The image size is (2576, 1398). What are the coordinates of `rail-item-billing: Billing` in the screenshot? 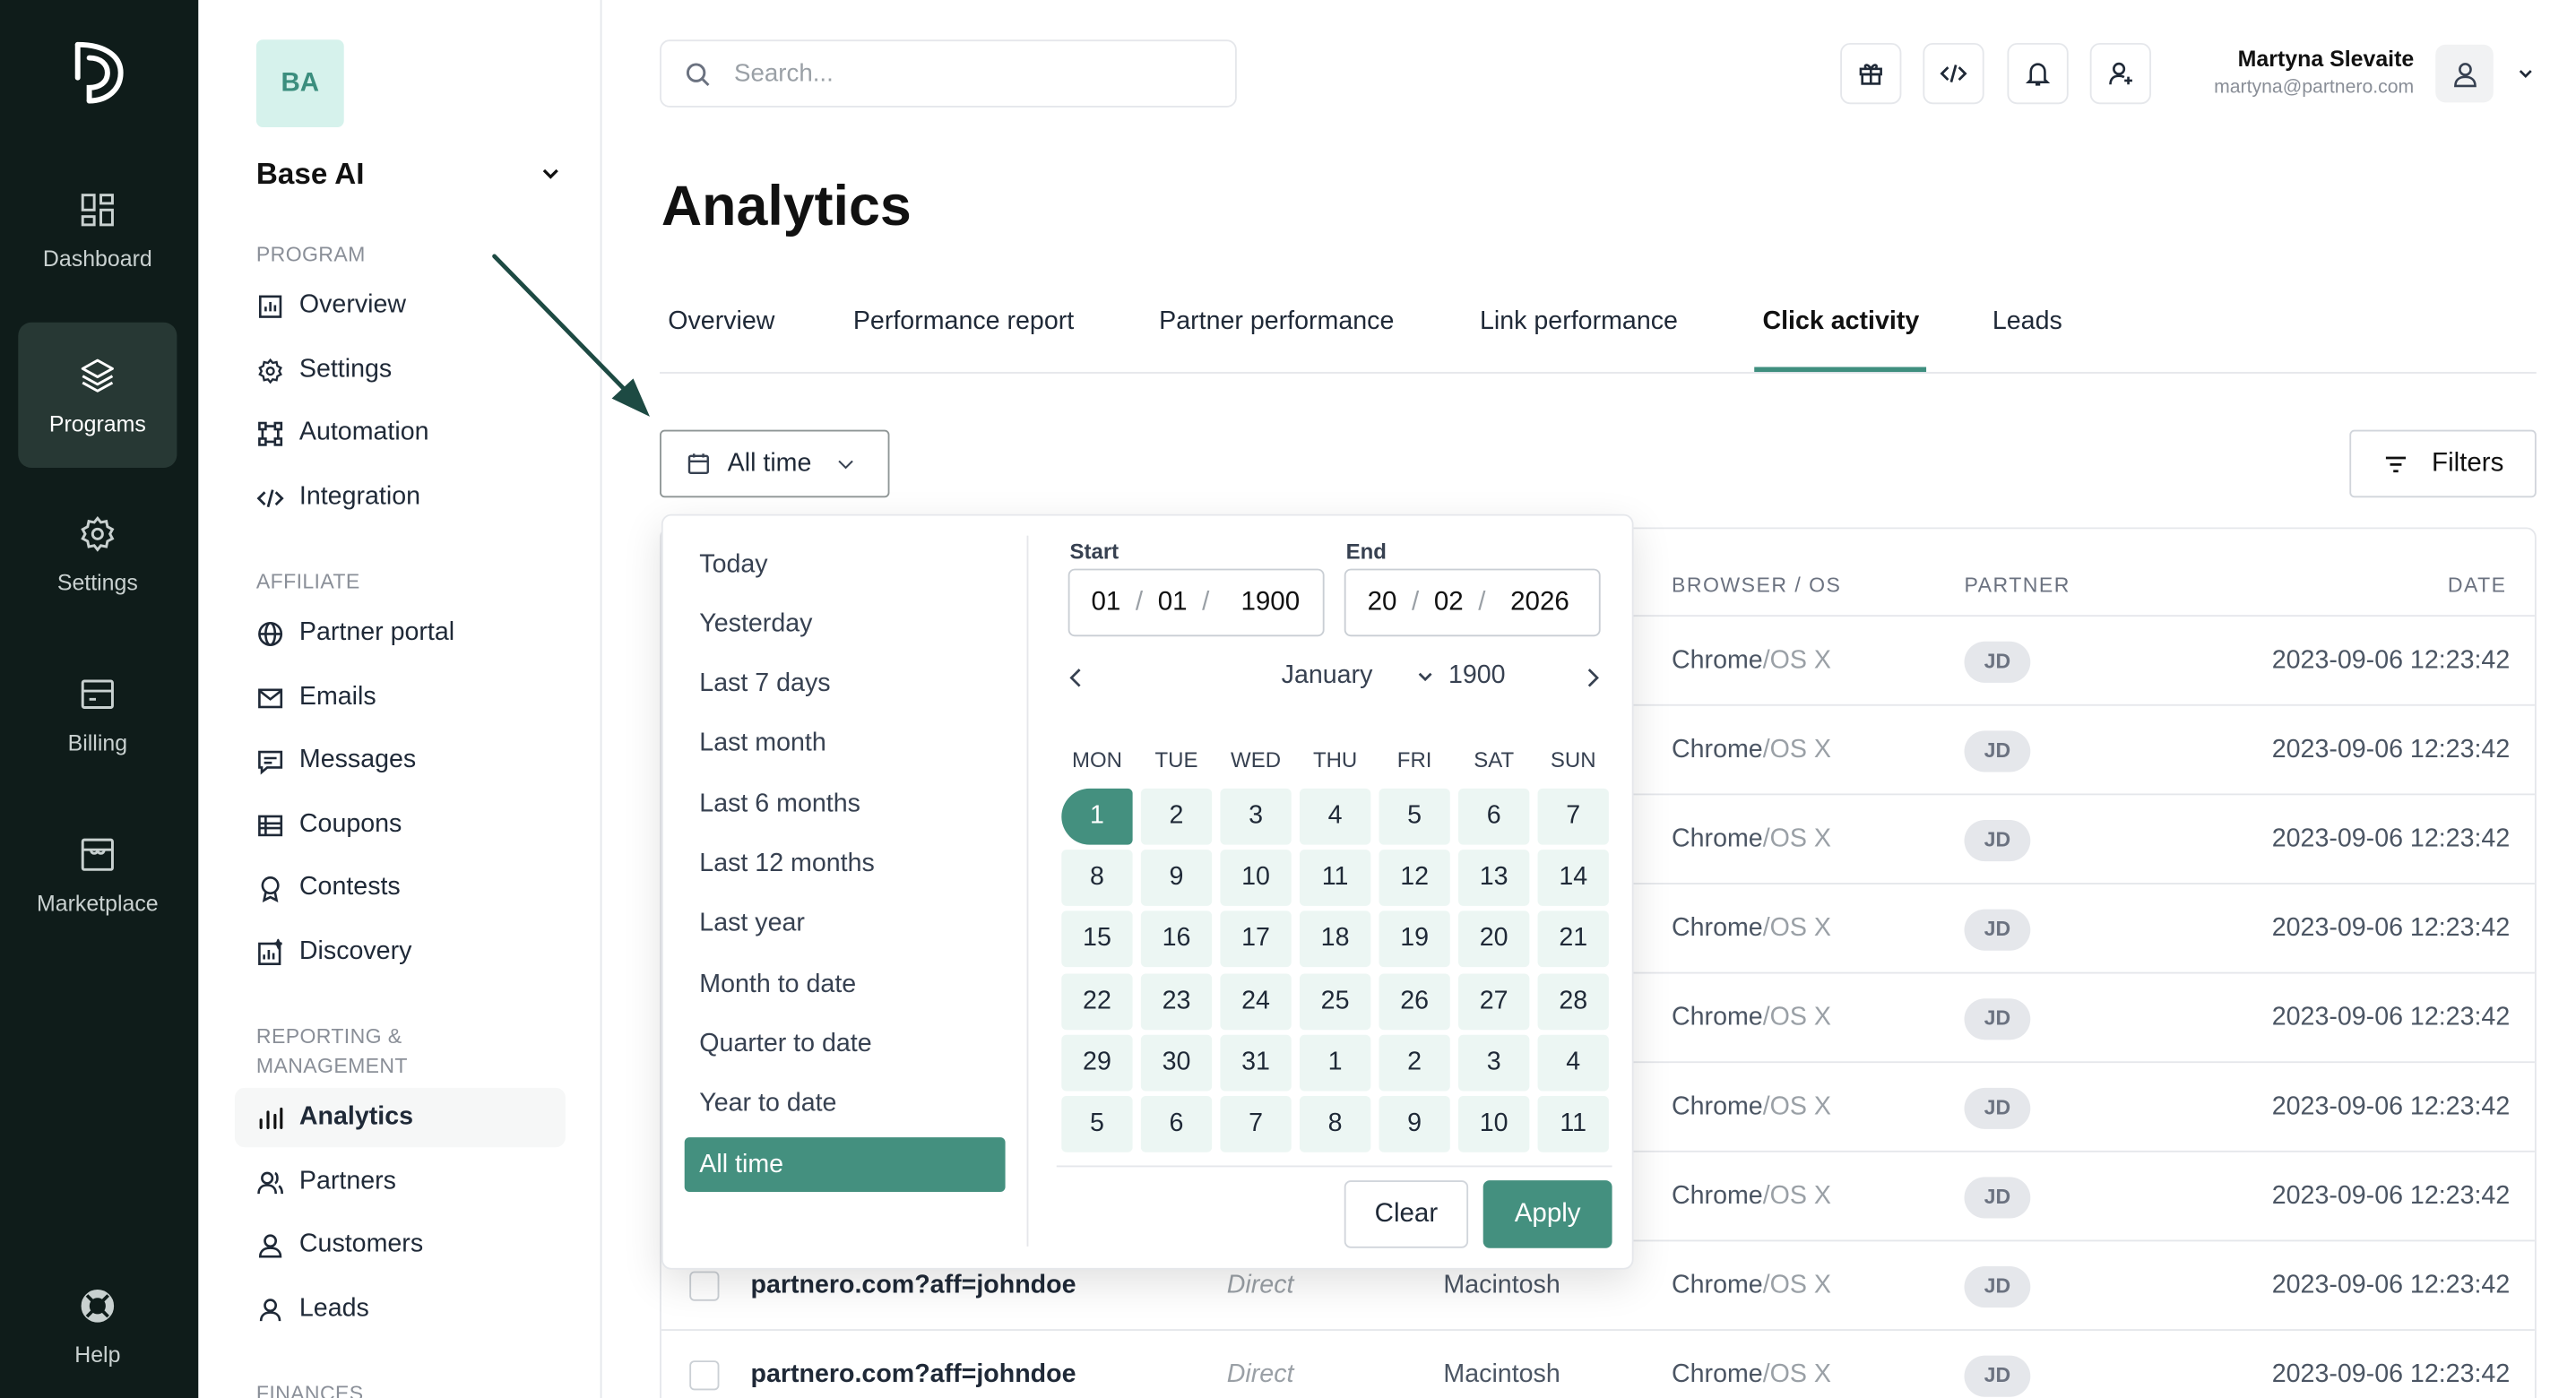 It's located at (97, 714).